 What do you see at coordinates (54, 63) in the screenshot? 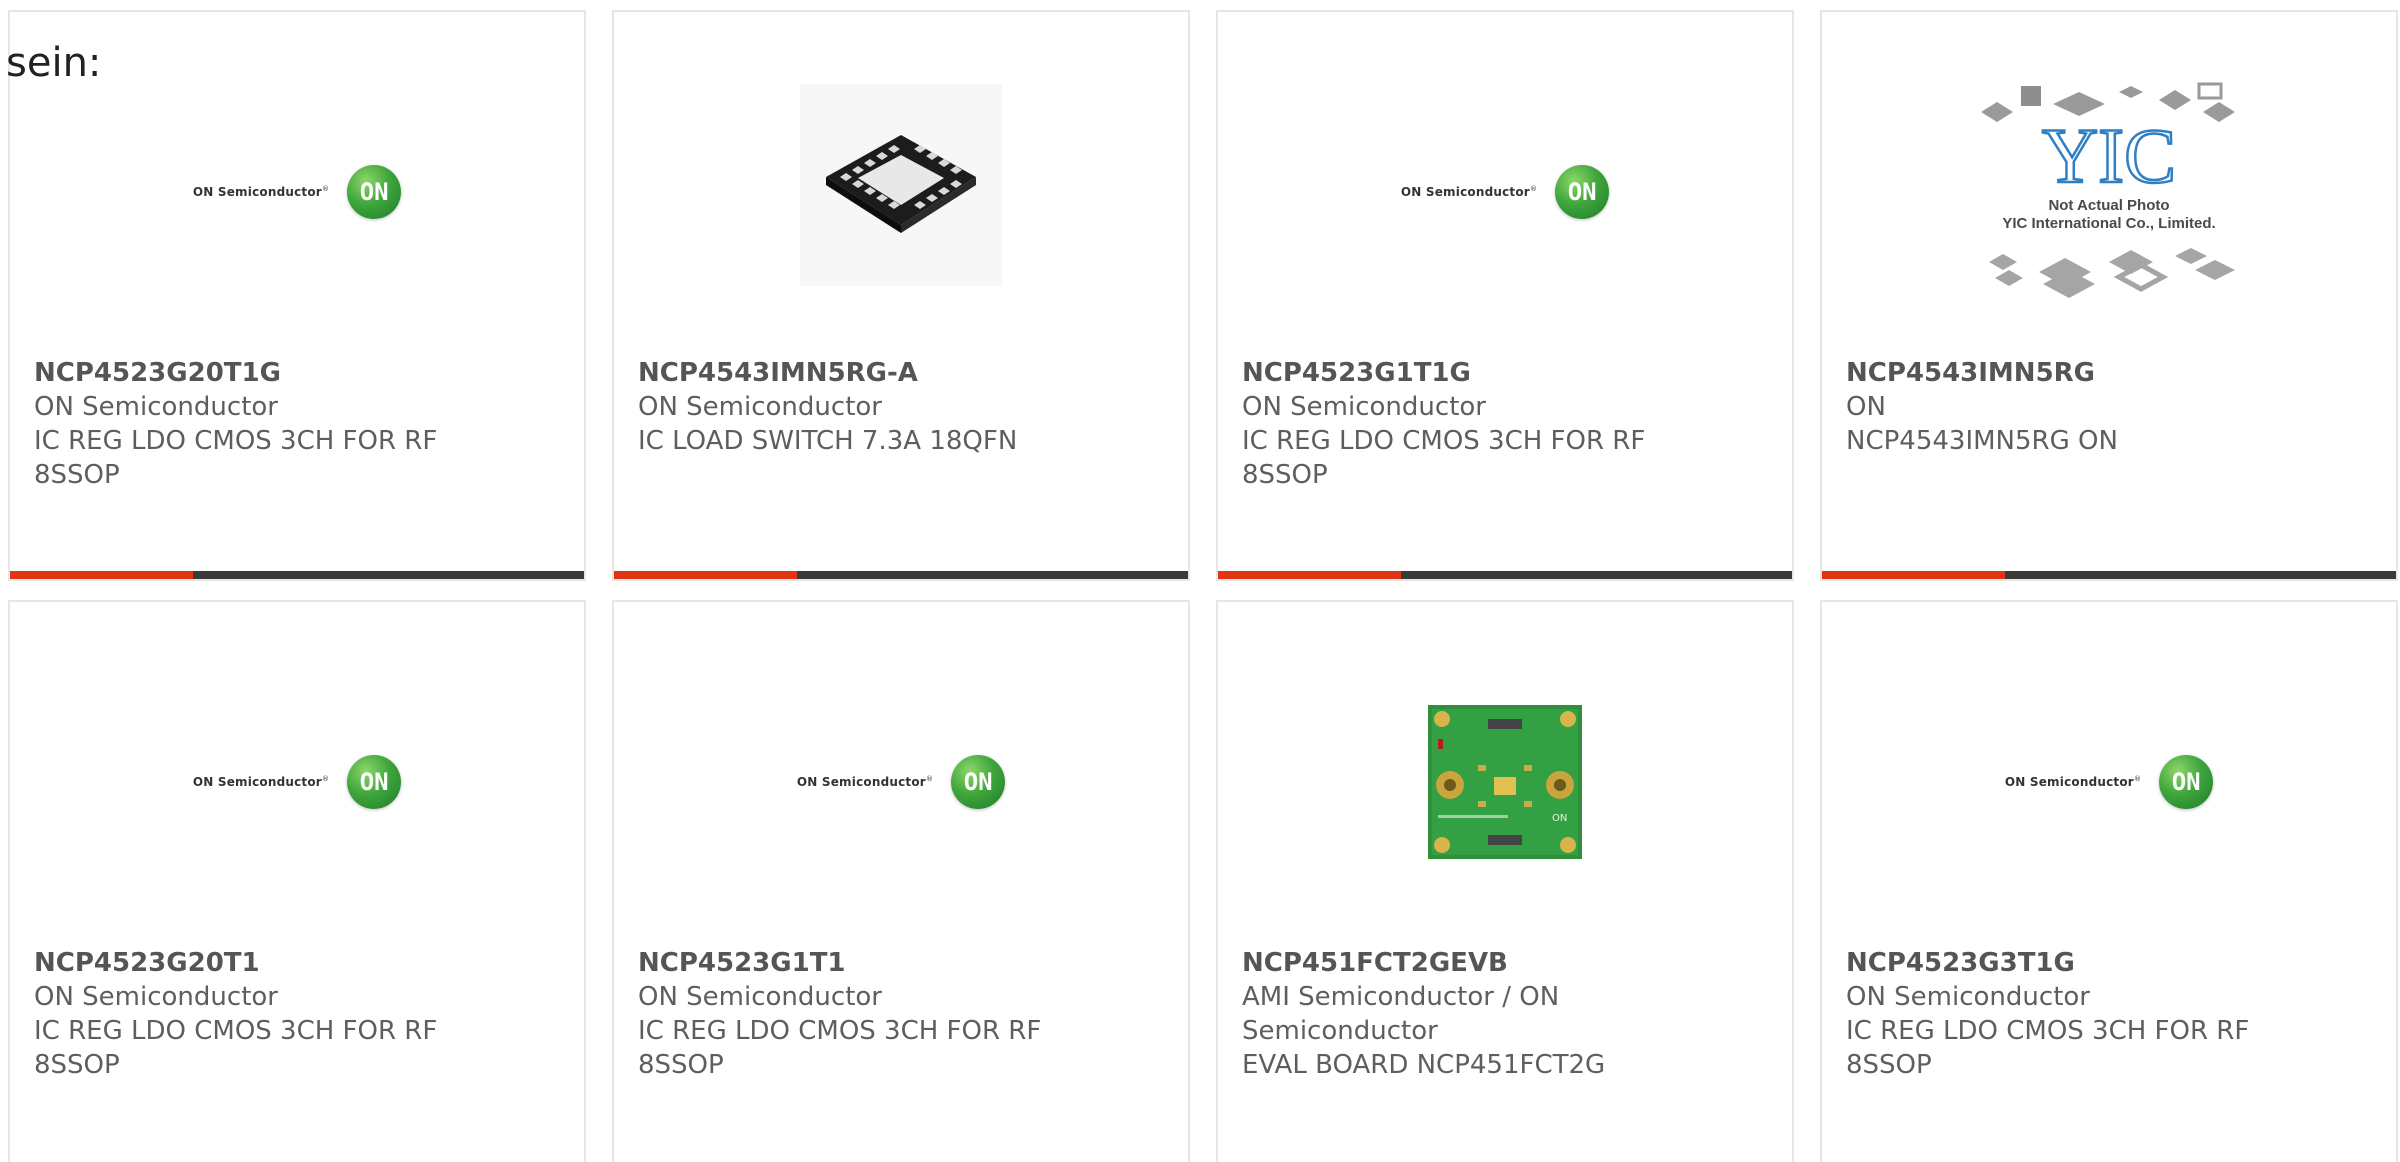
I see `lead-text: sein:` at bounding box center [54, 63].